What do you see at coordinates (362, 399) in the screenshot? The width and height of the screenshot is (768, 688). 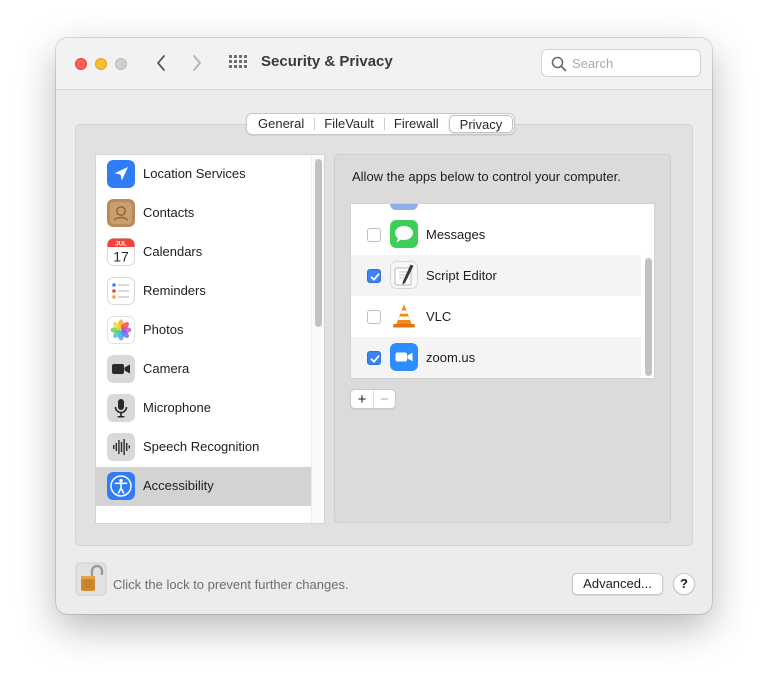 I see `add-app-button: +` at bounding box center [362, 399].